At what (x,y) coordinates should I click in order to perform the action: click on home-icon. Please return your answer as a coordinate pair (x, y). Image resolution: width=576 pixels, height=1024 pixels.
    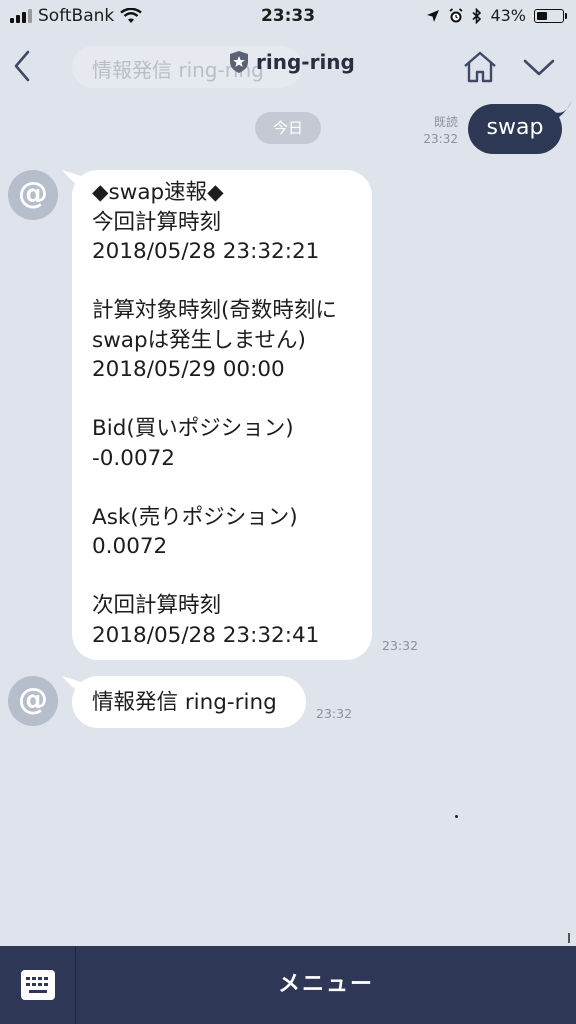
    Looking at the image, I should click on (480, 67).